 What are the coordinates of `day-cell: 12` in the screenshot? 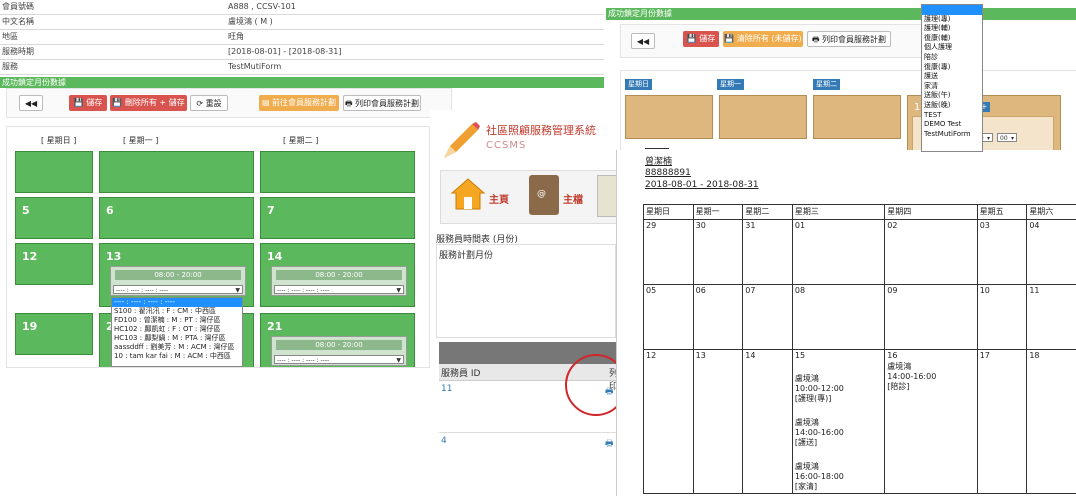 It's located at (54, 264).